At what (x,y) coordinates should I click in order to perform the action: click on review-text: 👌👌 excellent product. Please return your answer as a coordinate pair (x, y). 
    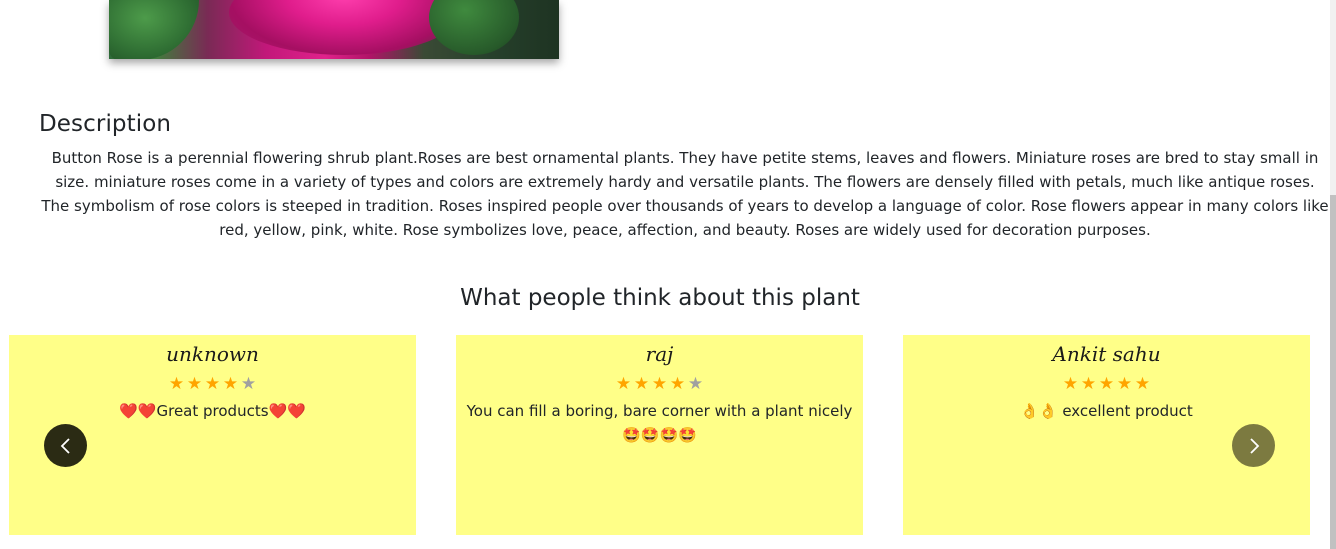
    Looking at the image, I should click on (1106, 411).